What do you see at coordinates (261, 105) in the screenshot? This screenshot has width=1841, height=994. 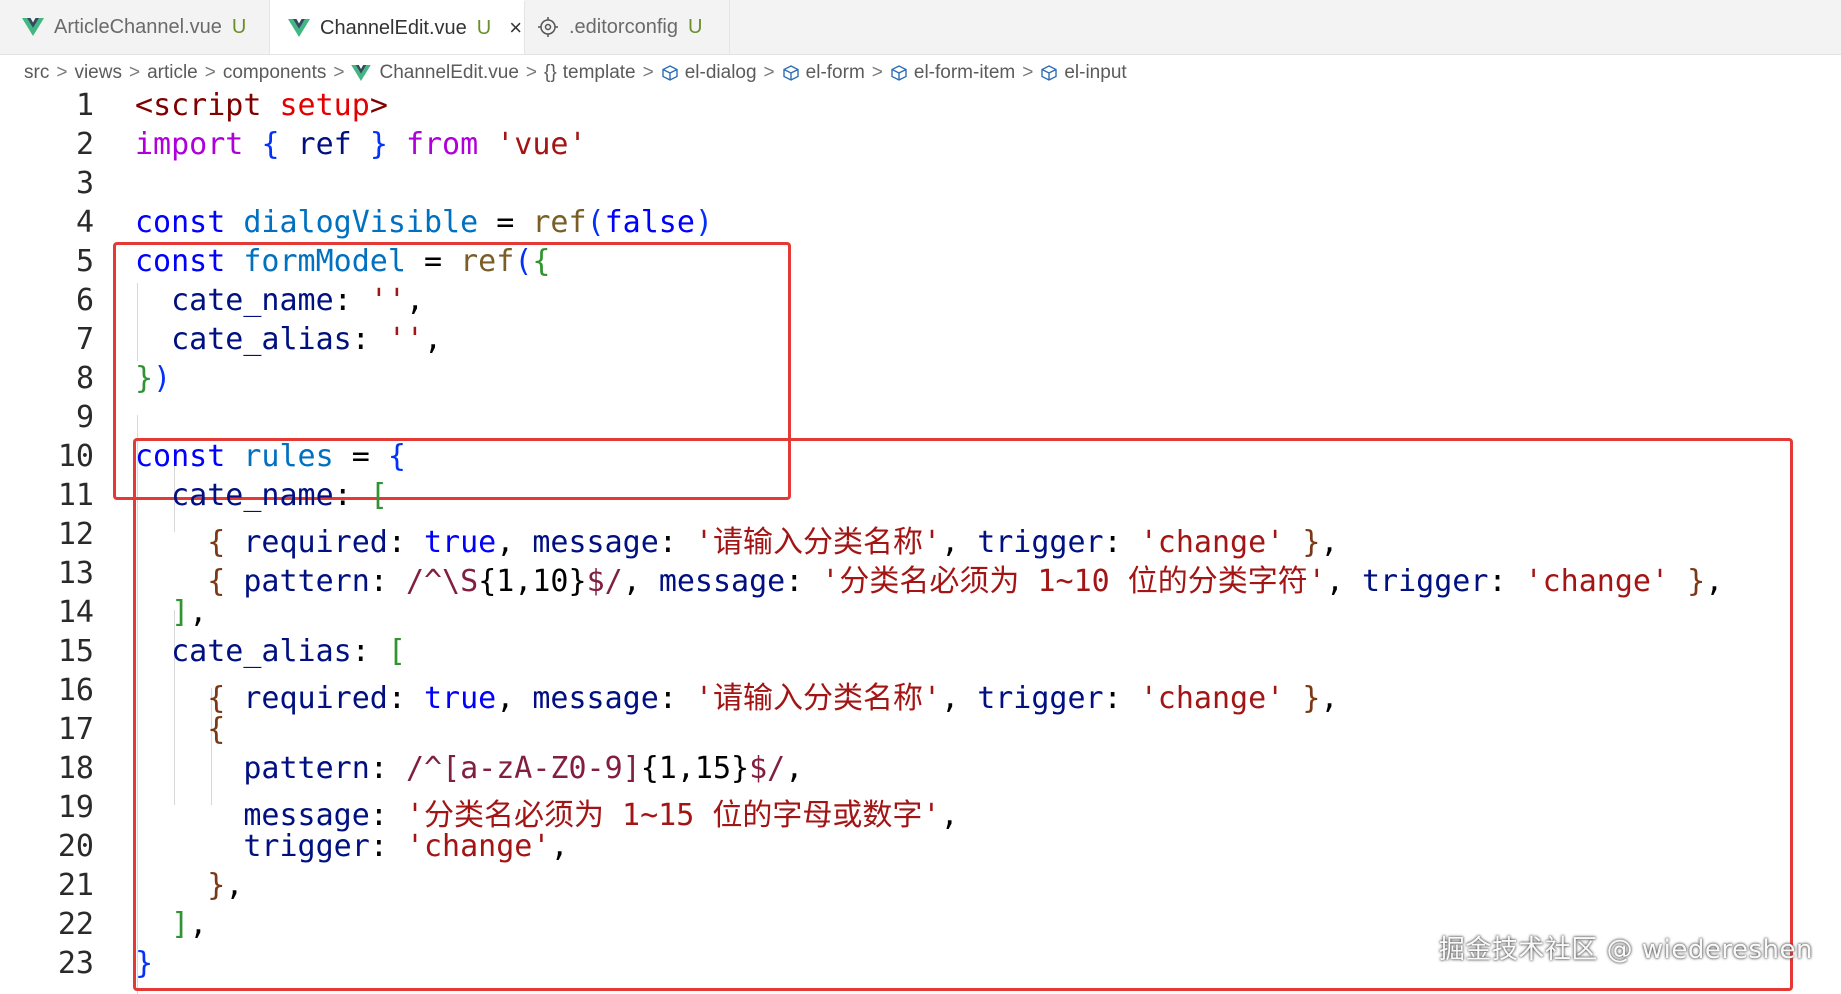 I see `code-text: <script setup>` at bounding box center [261, 105].